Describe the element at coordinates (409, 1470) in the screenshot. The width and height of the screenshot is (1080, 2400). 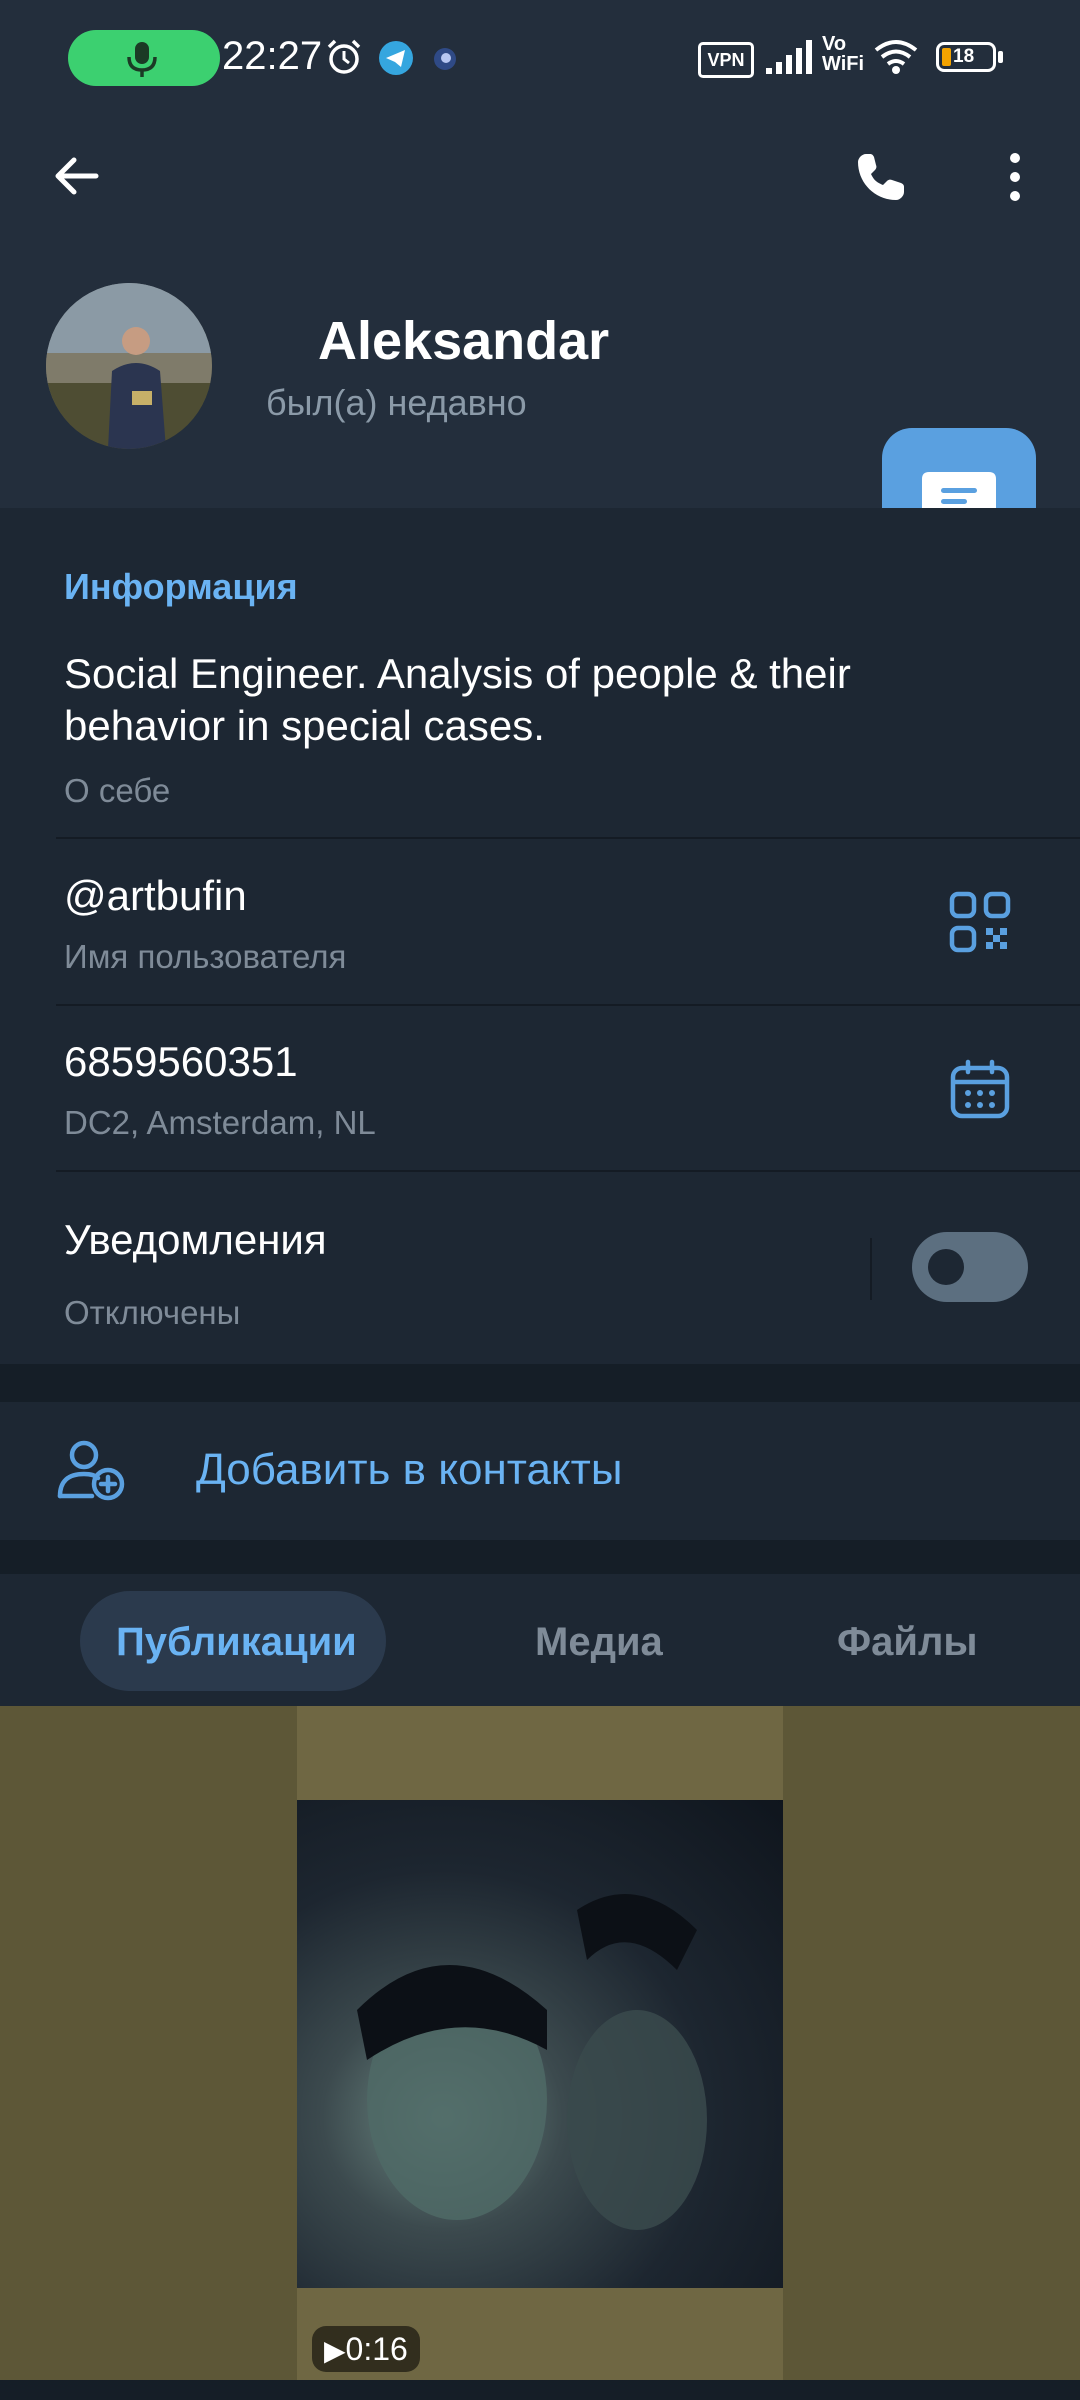
I see `add-contact-button: Добавить в контакты` at that location.